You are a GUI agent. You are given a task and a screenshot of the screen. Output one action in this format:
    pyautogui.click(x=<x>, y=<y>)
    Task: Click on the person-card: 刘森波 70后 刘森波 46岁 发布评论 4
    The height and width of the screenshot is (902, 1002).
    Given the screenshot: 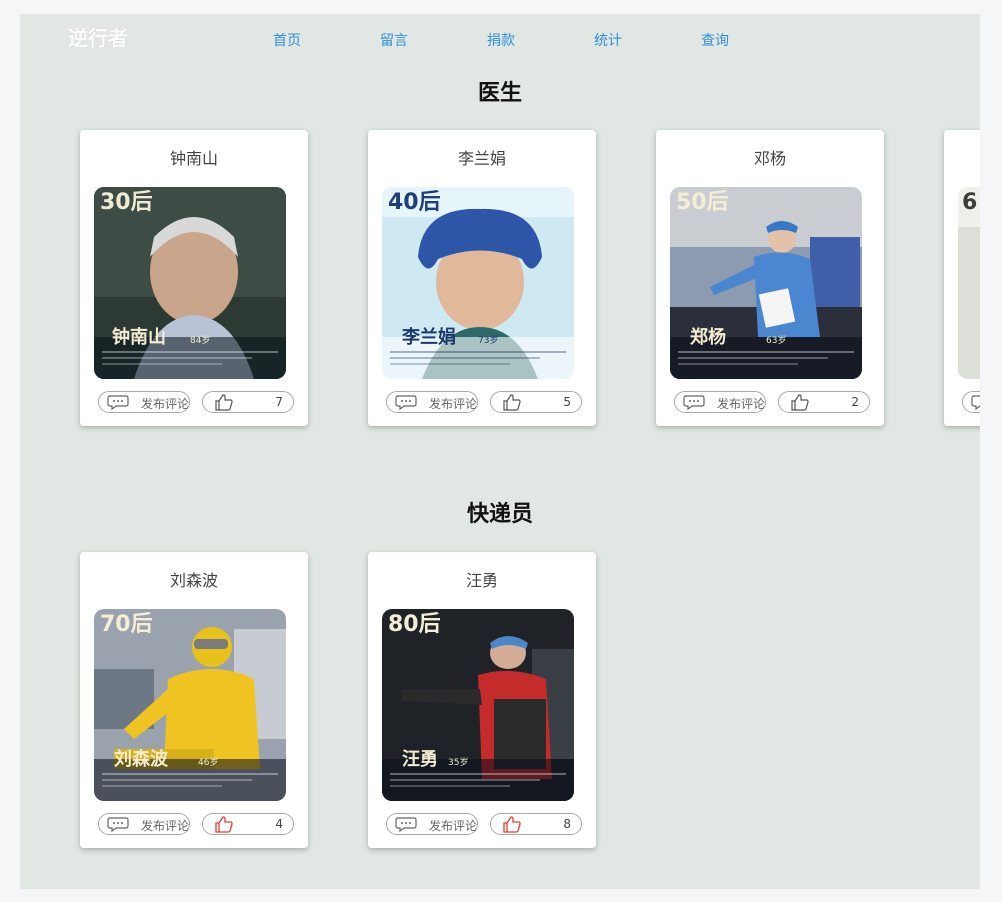 What is the action you would take?
    pyautogui.click(x=194, y=700)
    